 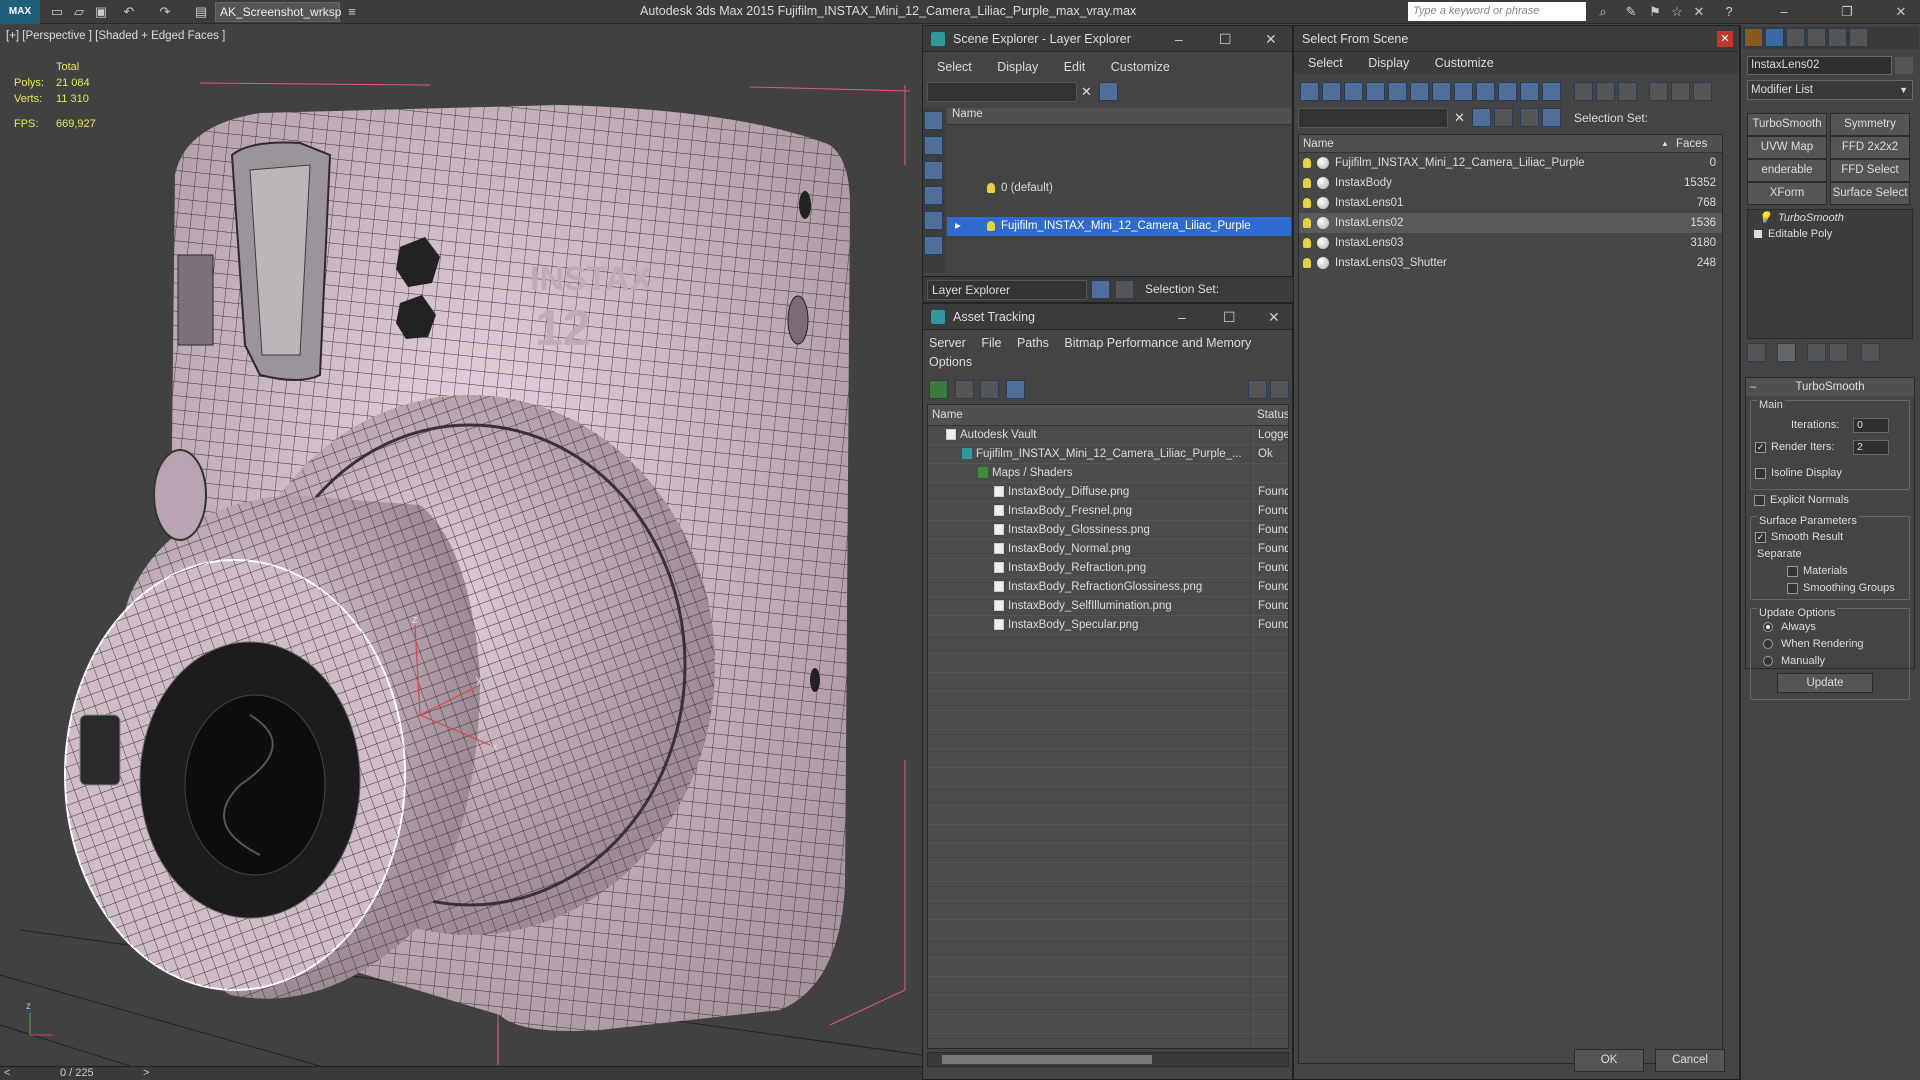 What do you see at coordinates (1816, 352) in the screenshot?
I see `make-unique-icon` at bounding box center [1816, 352].